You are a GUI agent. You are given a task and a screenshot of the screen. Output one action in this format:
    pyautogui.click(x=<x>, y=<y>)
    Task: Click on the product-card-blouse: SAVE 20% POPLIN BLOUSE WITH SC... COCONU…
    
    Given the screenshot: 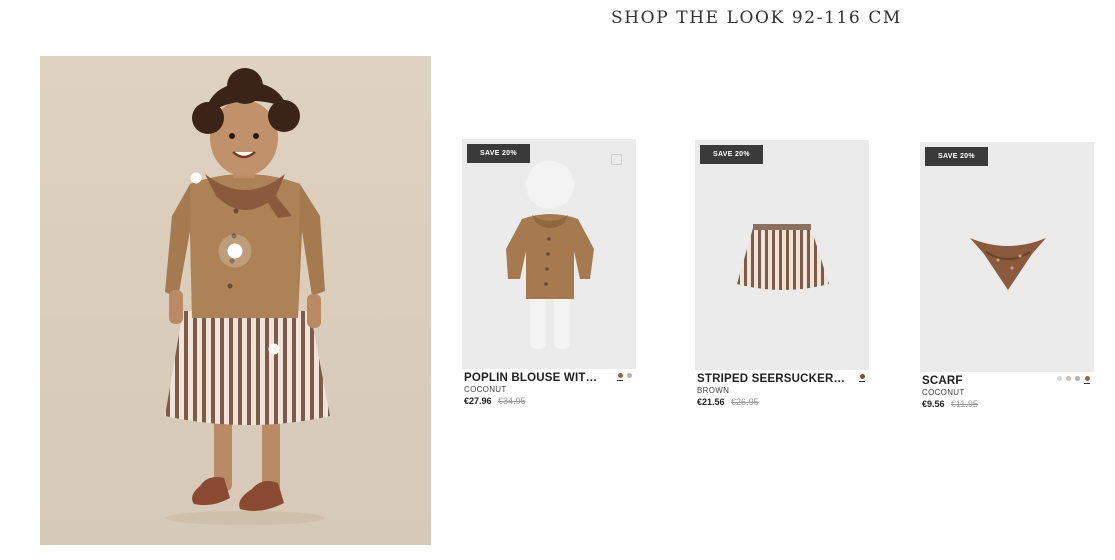 What is the action you would take?
    pyautogui.click(x=549, y=272)
    